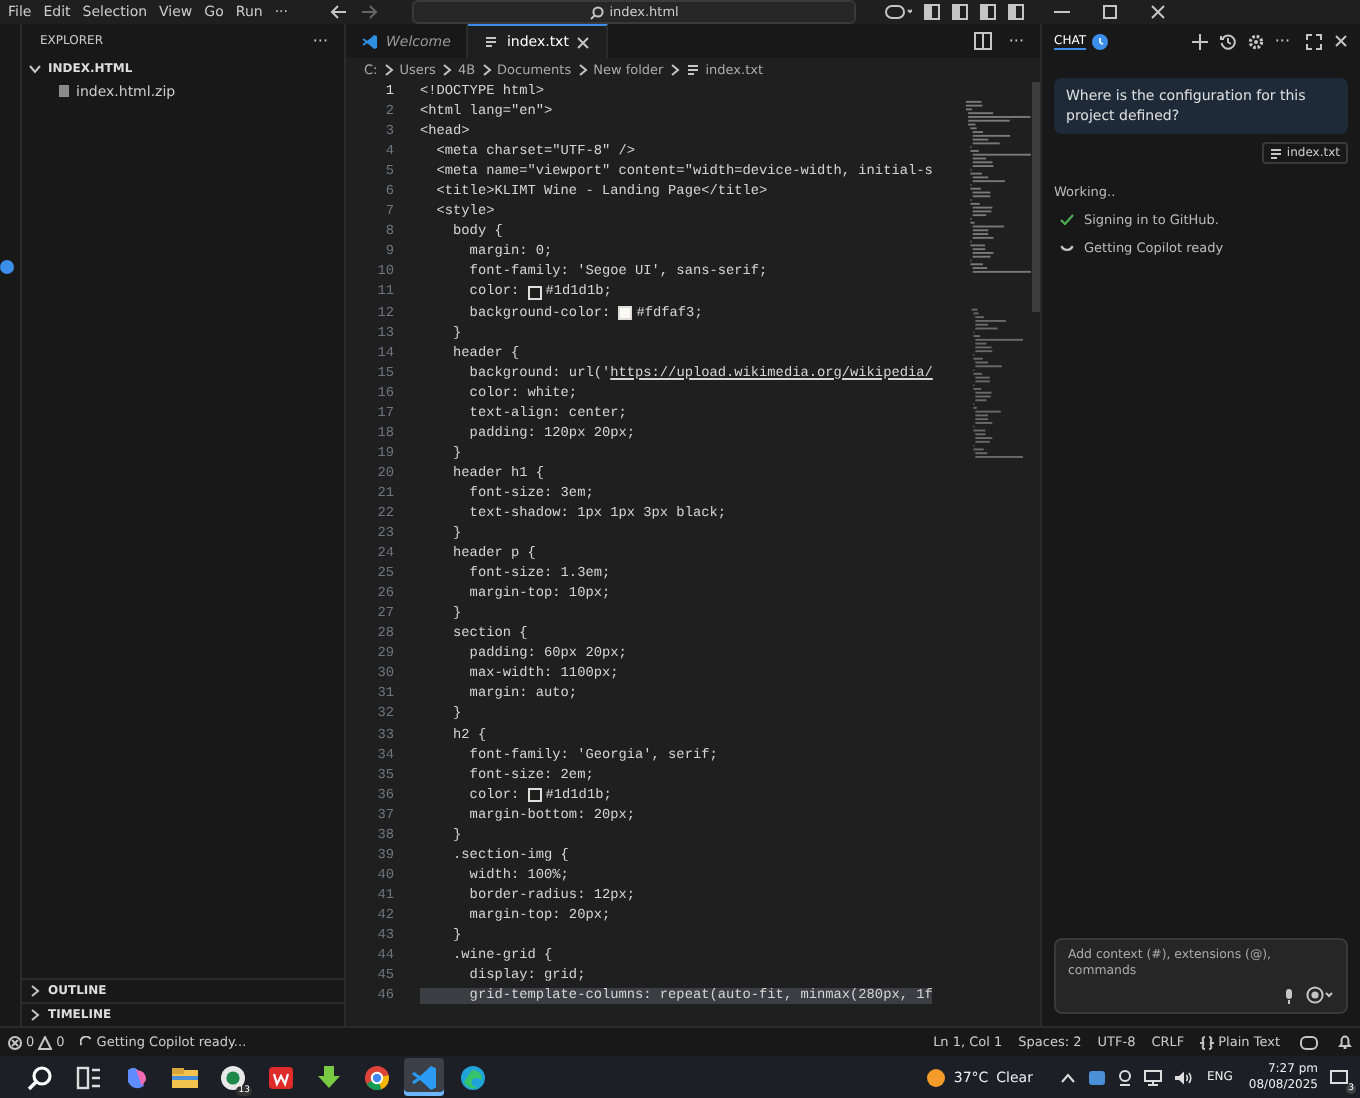 The width and height of the screenshot is (1360, 1098). What do you see at coordinates (1345, 1042) in the screenshot?
I see `bell-icon` at bounding box center [1345, 1042].